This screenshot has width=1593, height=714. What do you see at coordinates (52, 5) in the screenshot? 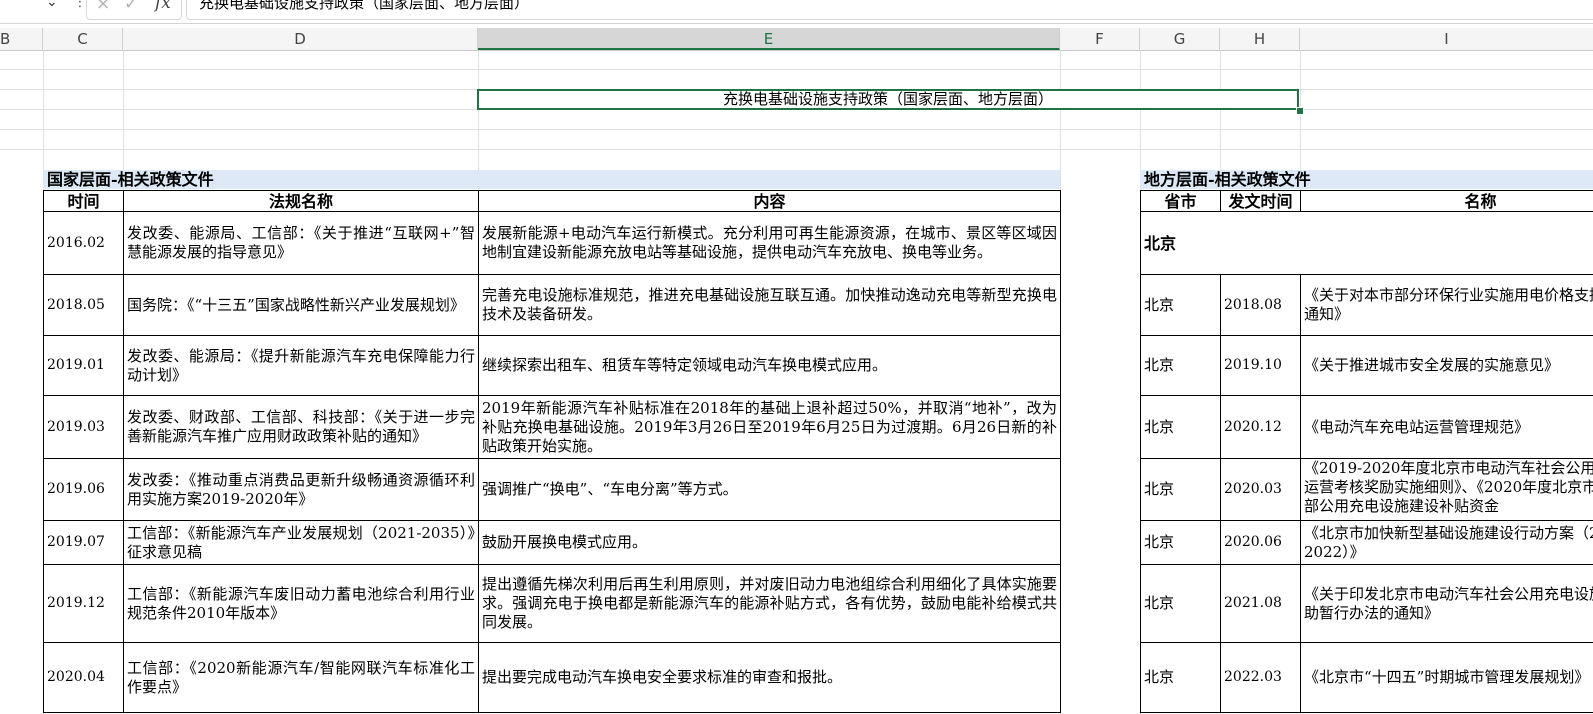
I see `name-box-dropdown-icon: ⌄` at bounding box center [52, 5].